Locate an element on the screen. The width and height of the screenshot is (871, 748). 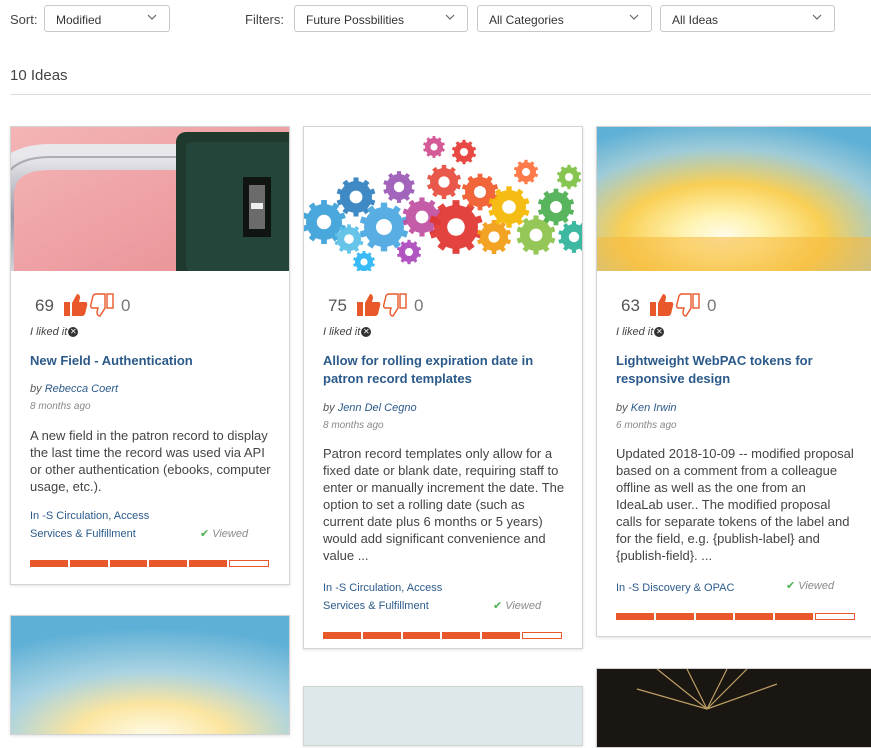
filter-status-select: Future Possbilities is located at coordinates (381, 18).